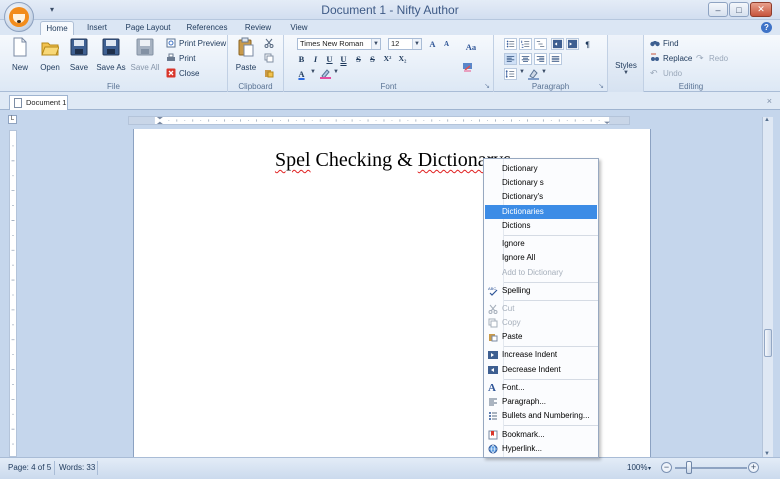 The image size is (780, 479). Describe the element at coordinates (666, 467) in the screenshot. I see `zoom-out-button: −` at that location.